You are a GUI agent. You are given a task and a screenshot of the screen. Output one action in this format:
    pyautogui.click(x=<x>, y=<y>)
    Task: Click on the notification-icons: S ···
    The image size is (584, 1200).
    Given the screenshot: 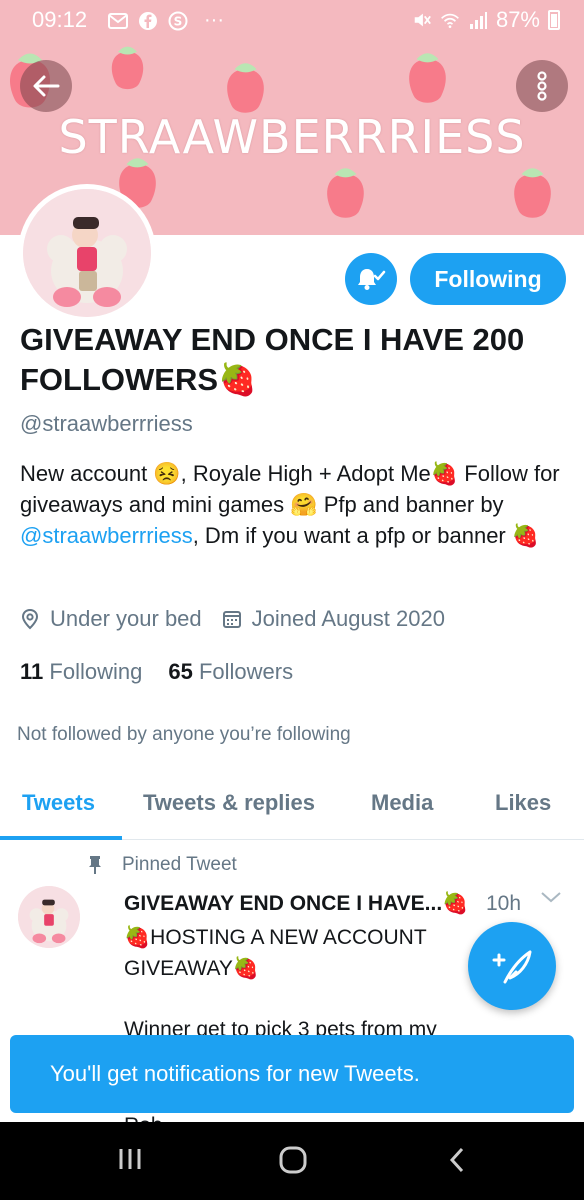 What is the action you would take?
    pyautogui.click(x=166, y=20)
    